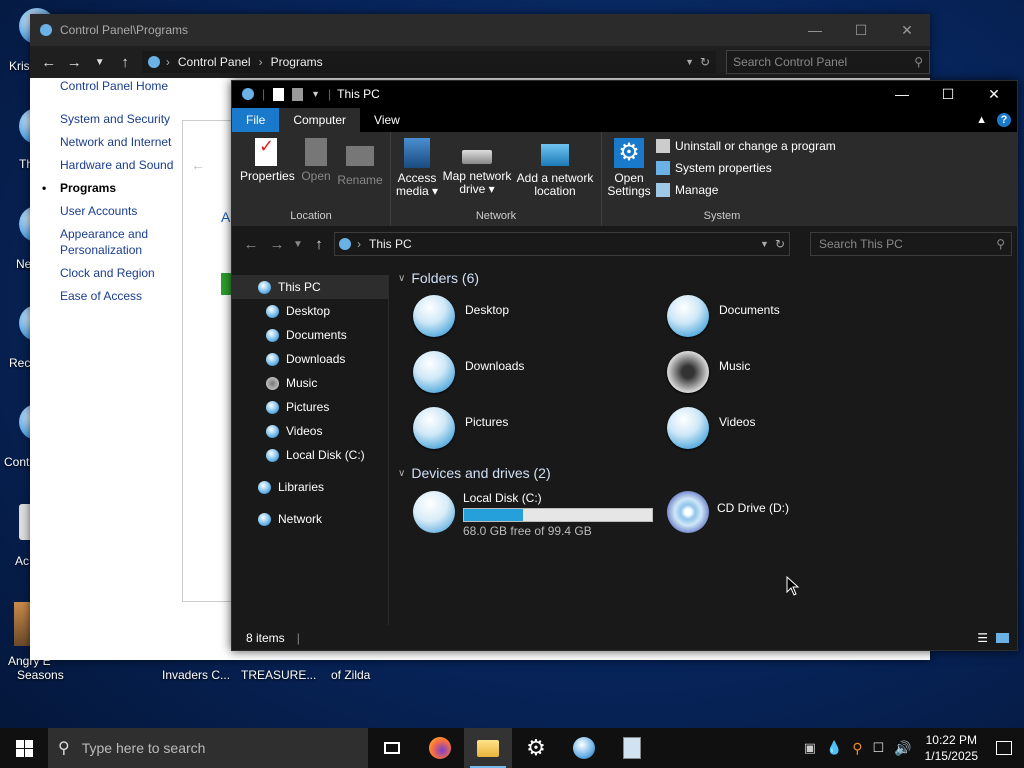  Describe the element at coordinates (105, 273) in the screenshot. I see `sidebar-item-clock-region: Clock and Region` at that location.